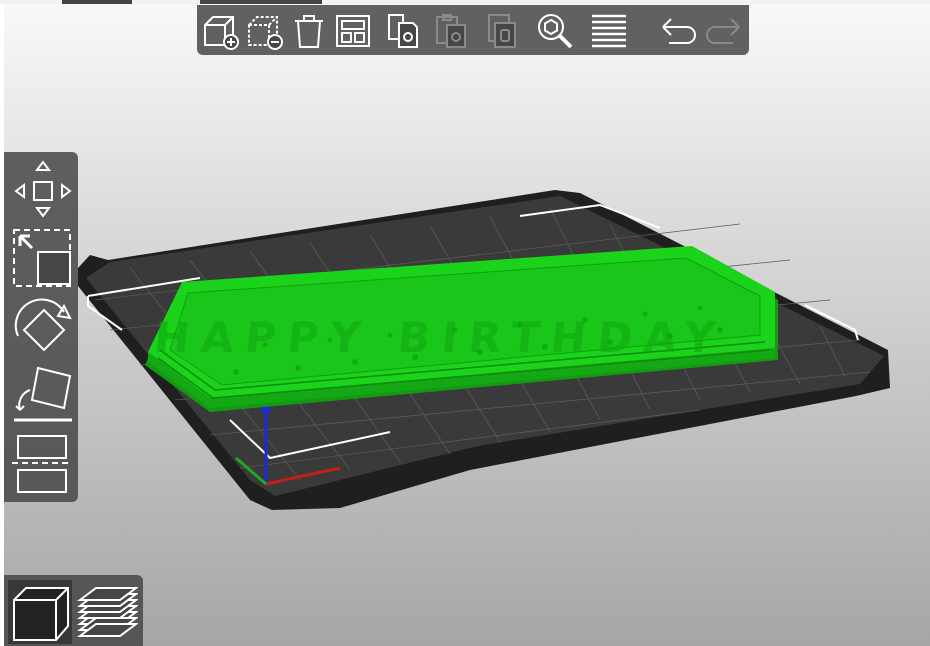  I want to click on arrange-button, so click(353, 31).